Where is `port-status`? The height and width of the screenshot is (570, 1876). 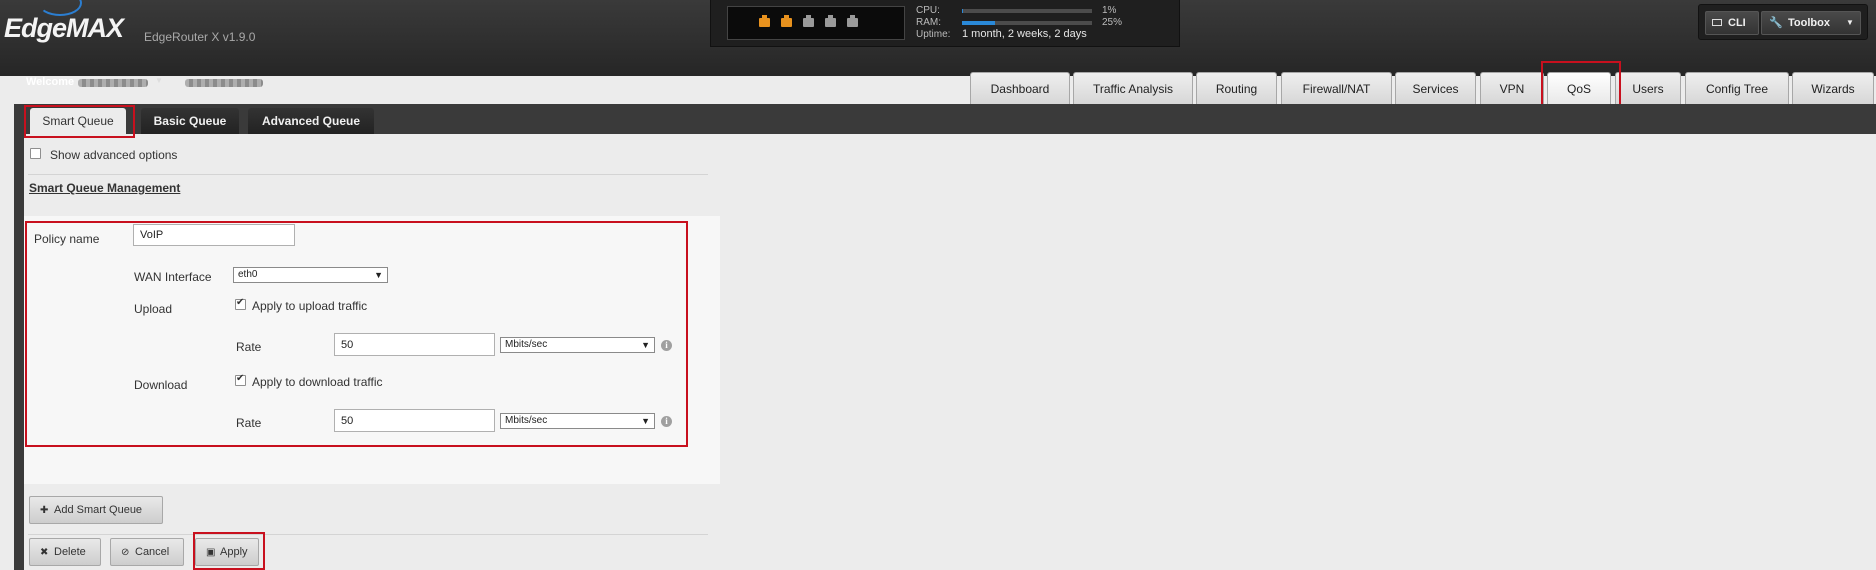
port-status is located at coordinates (816, 23).